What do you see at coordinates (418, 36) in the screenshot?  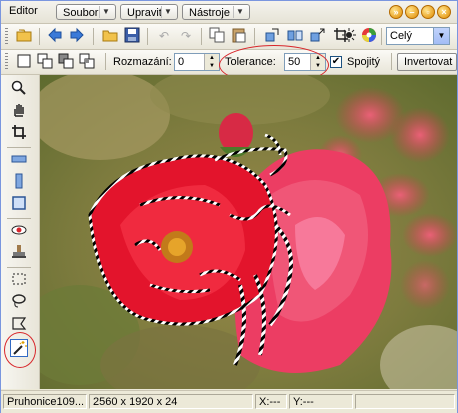 I see `zoom-select: Celý ▼` at bounding box center [418, 36].